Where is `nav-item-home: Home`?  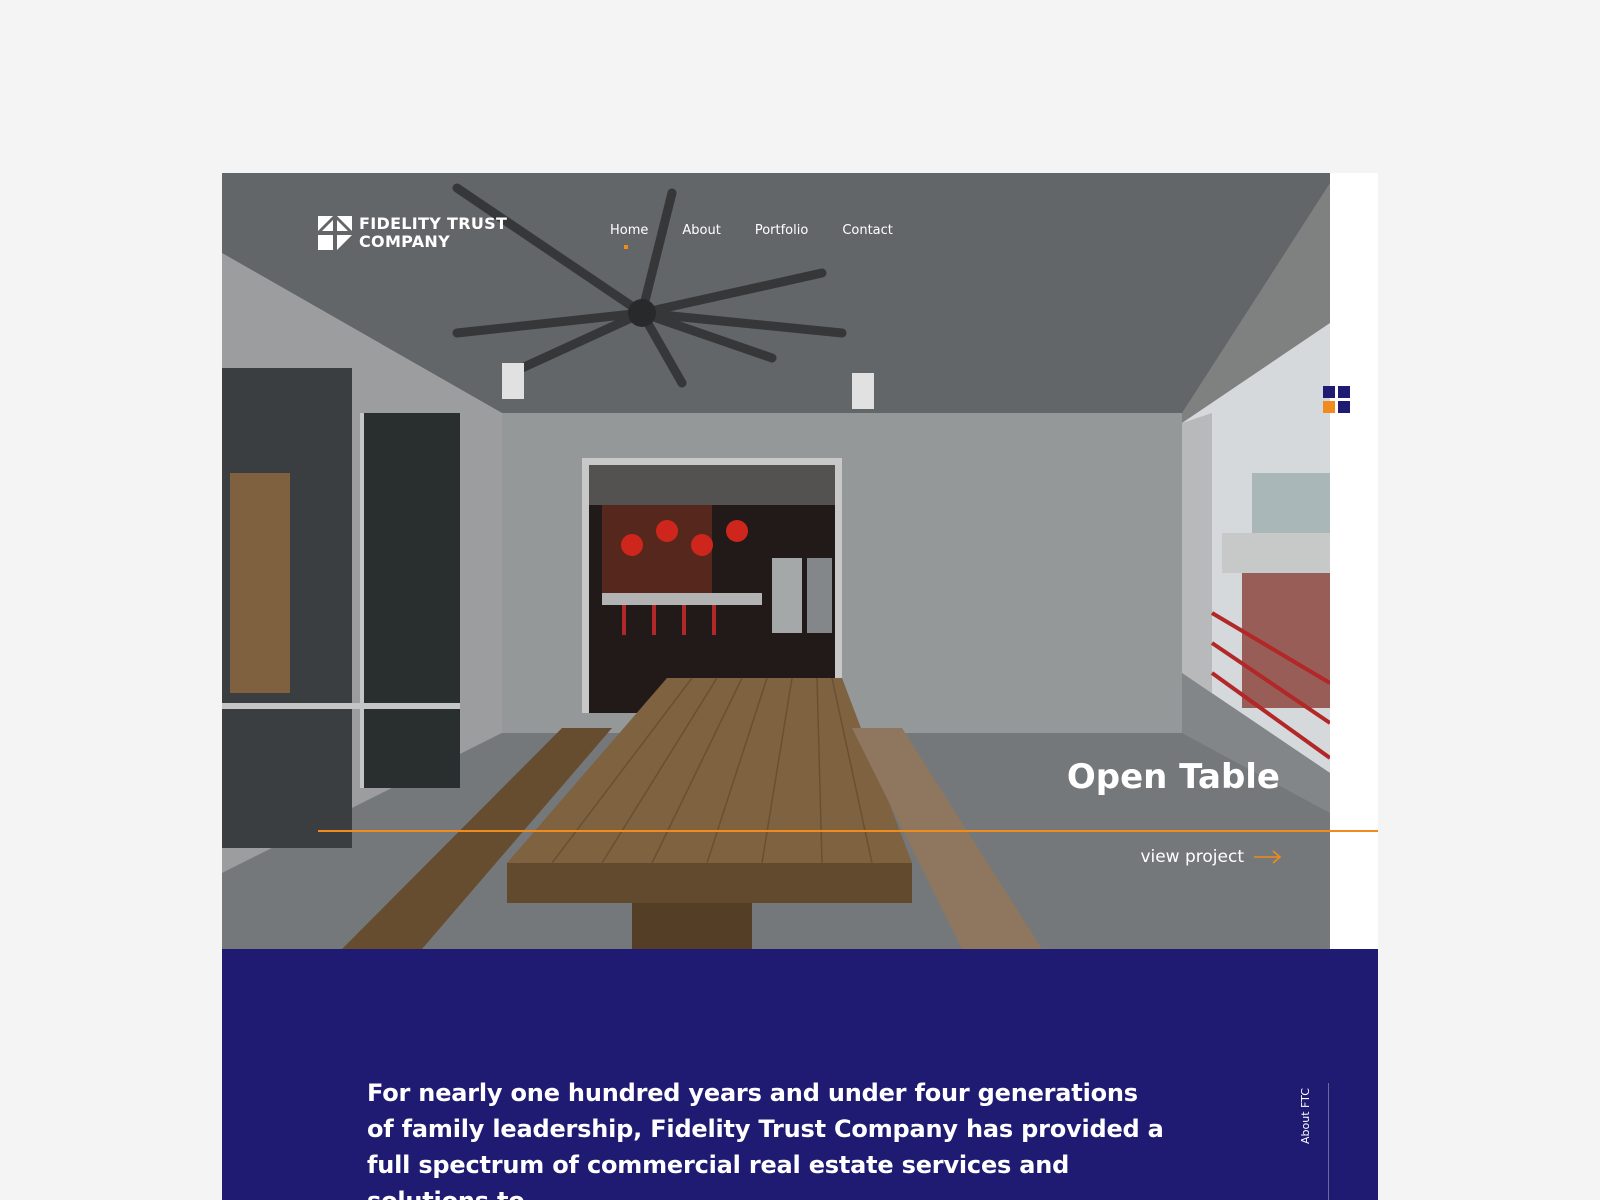
nav-item-home: Home is located at coordinates (629, 236).